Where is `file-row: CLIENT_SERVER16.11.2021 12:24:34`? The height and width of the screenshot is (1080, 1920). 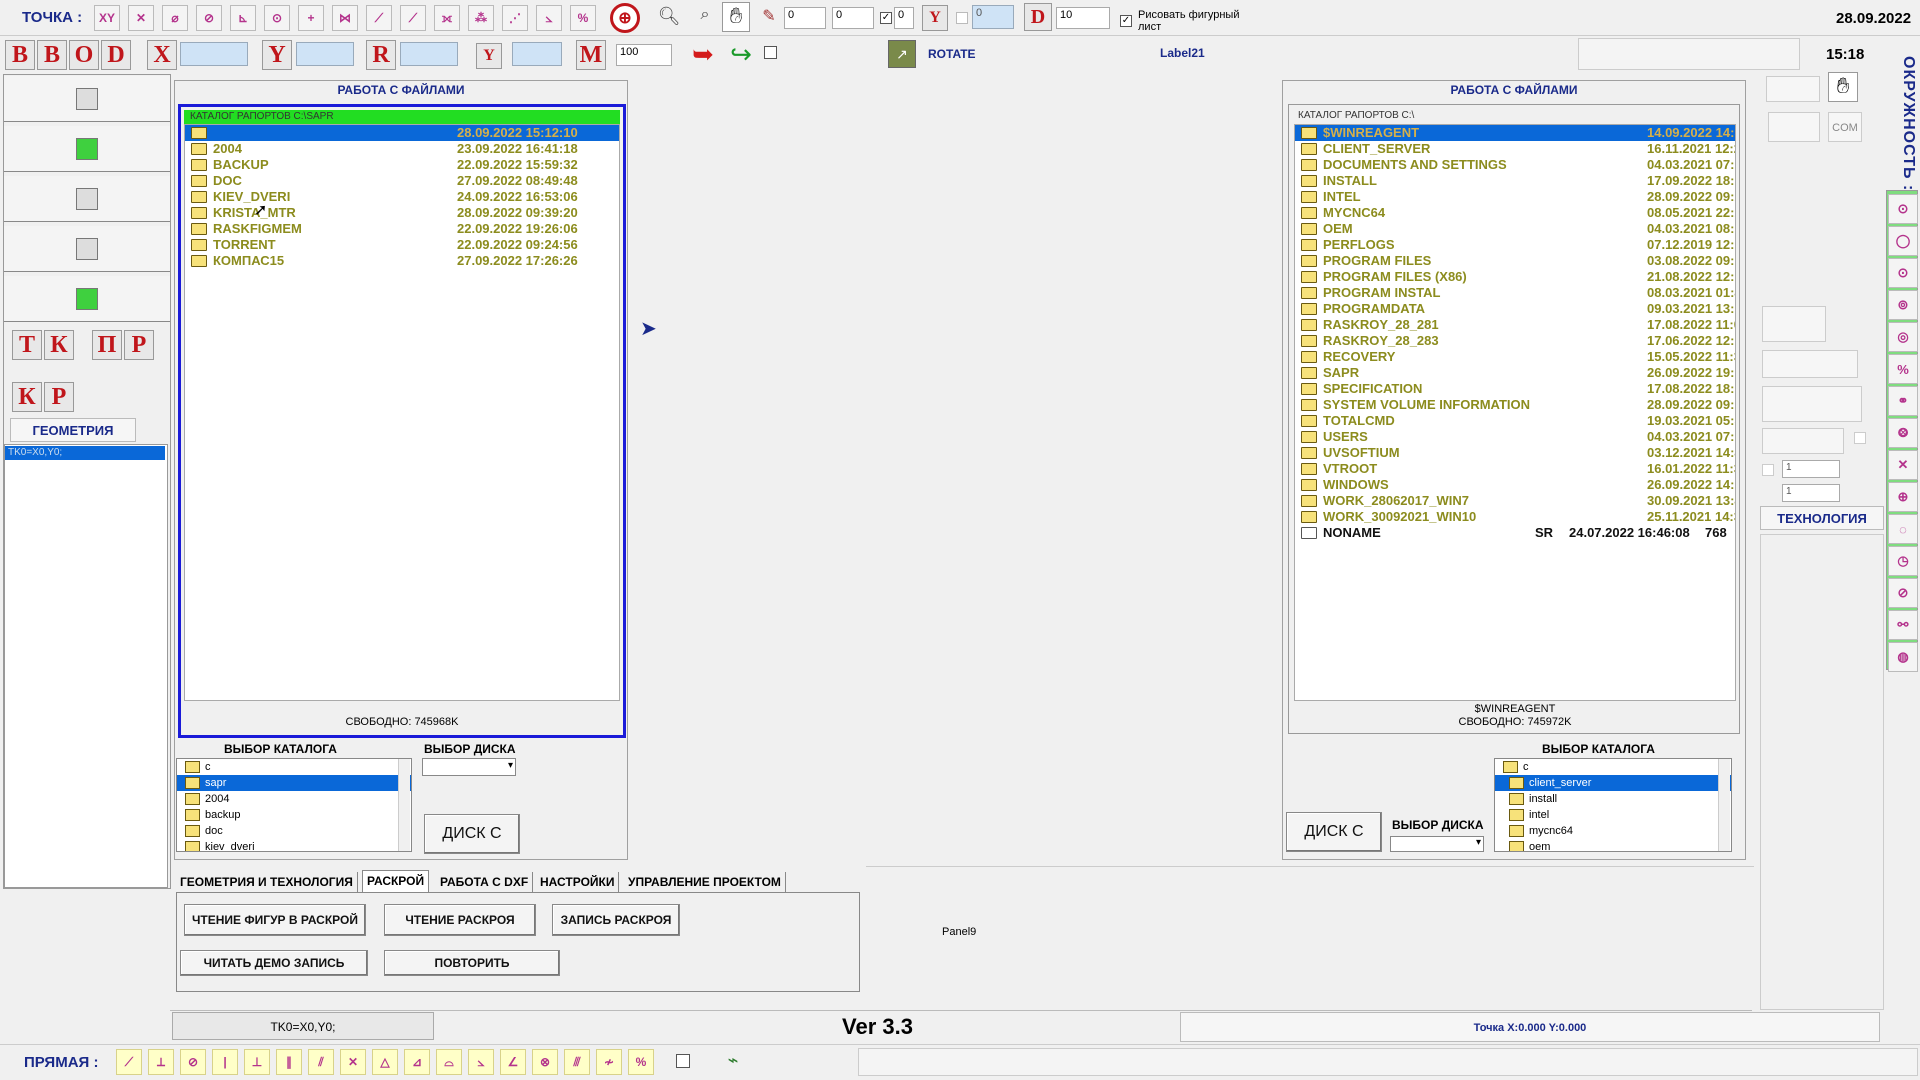
file-row: CLIENT_SERVER16.11.2021 12:24:34 is located at coordinates (1515, 149).